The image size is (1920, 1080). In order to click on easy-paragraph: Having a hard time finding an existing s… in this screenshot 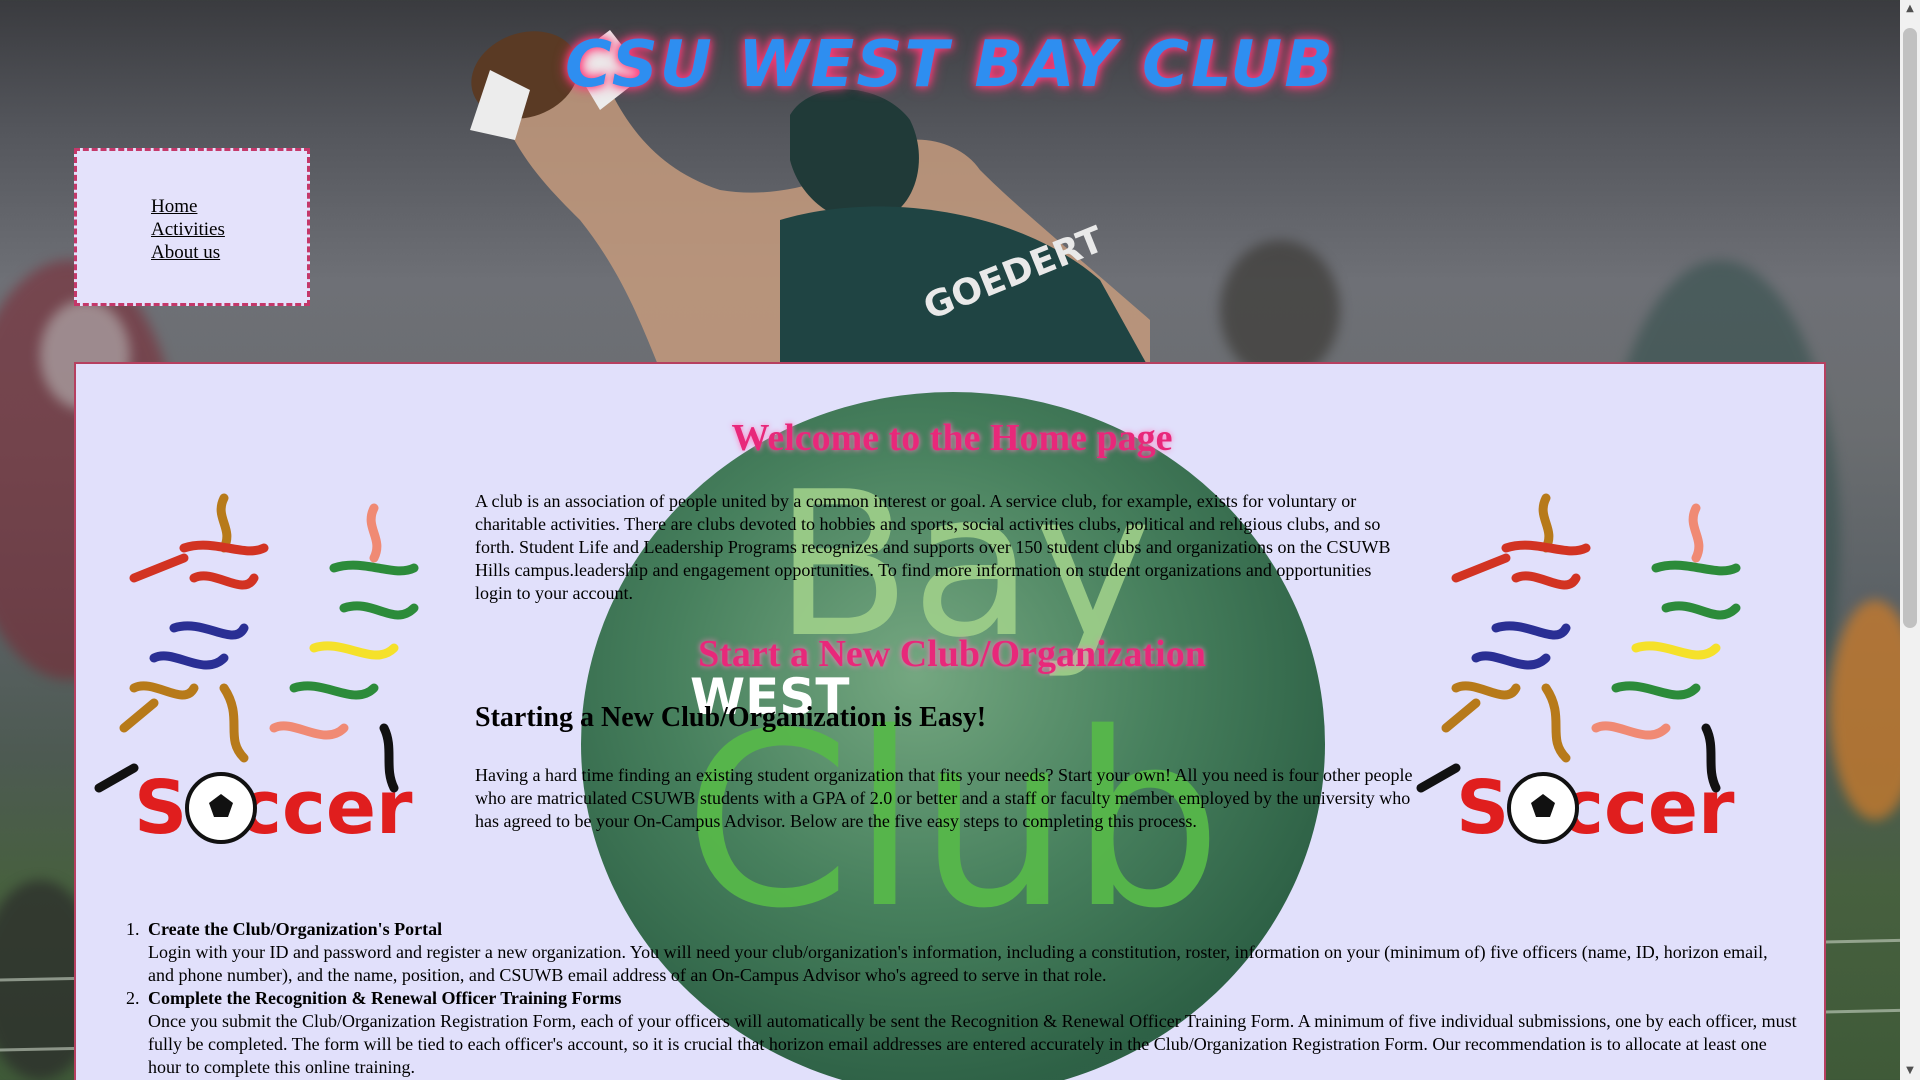, I will do `click(944, 798)`.